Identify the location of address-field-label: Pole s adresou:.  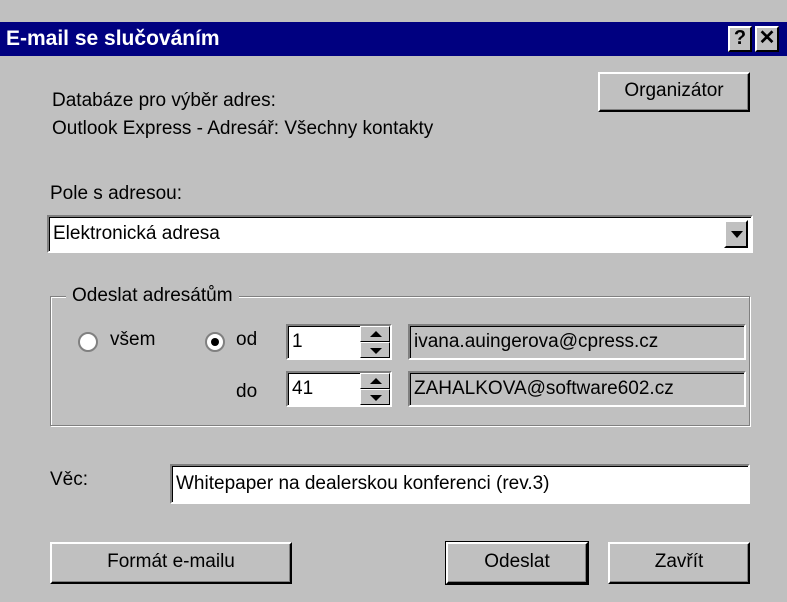
(116, 193).